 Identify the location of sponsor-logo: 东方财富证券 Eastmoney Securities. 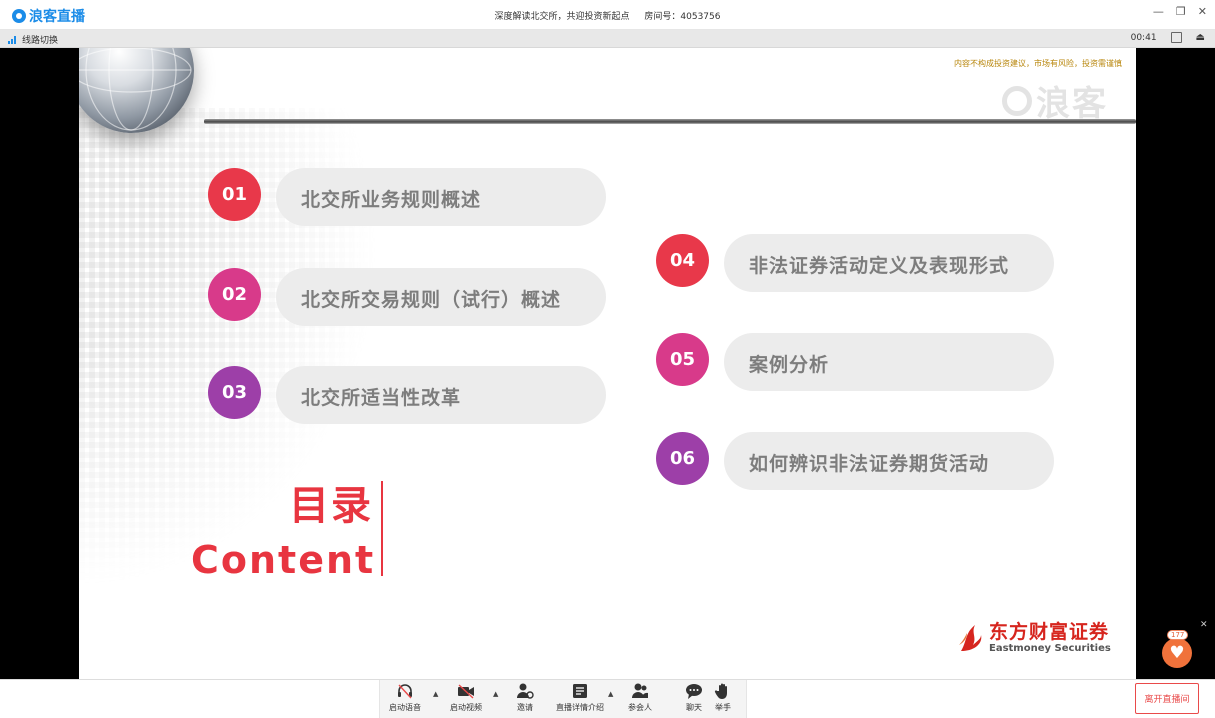
(1034, 638).